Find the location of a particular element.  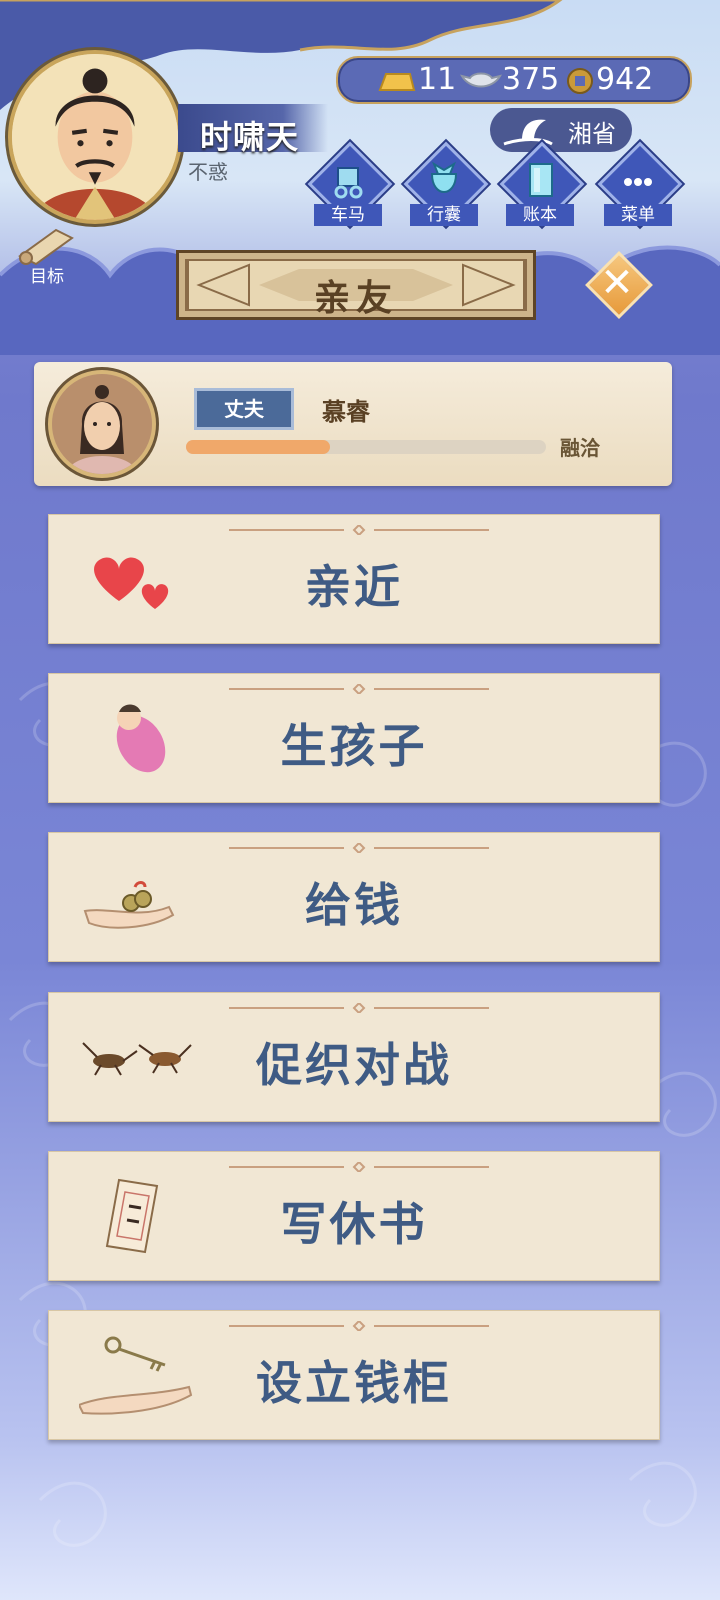

action-card-give-money: 给钱 is located at coordinates (354, 897).